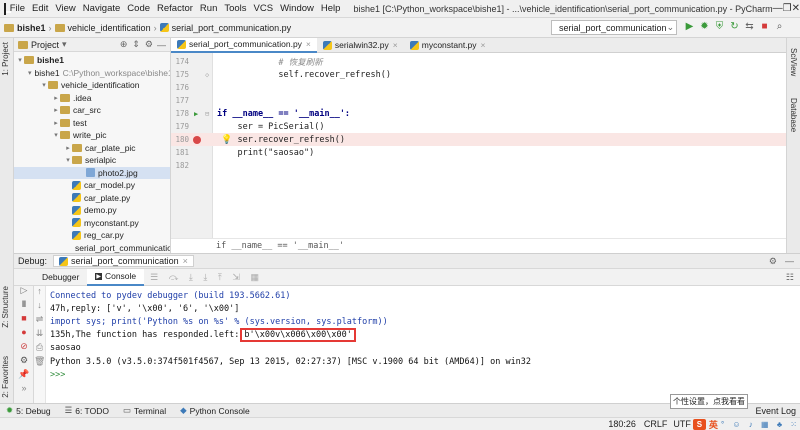 This screenshot has width=800, height=430. What do you see at coordinates (144, 410) in the screenshot?
I see `tool-tab-terminal: ▭ Terminal` at bounding box center [144, 410].